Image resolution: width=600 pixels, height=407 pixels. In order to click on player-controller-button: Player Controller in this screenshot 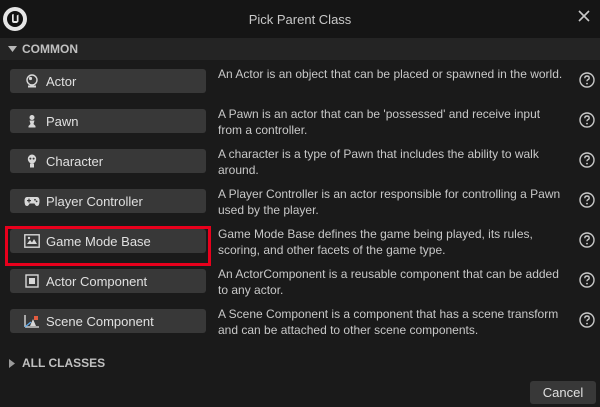, I will do `click(108, 201)`.